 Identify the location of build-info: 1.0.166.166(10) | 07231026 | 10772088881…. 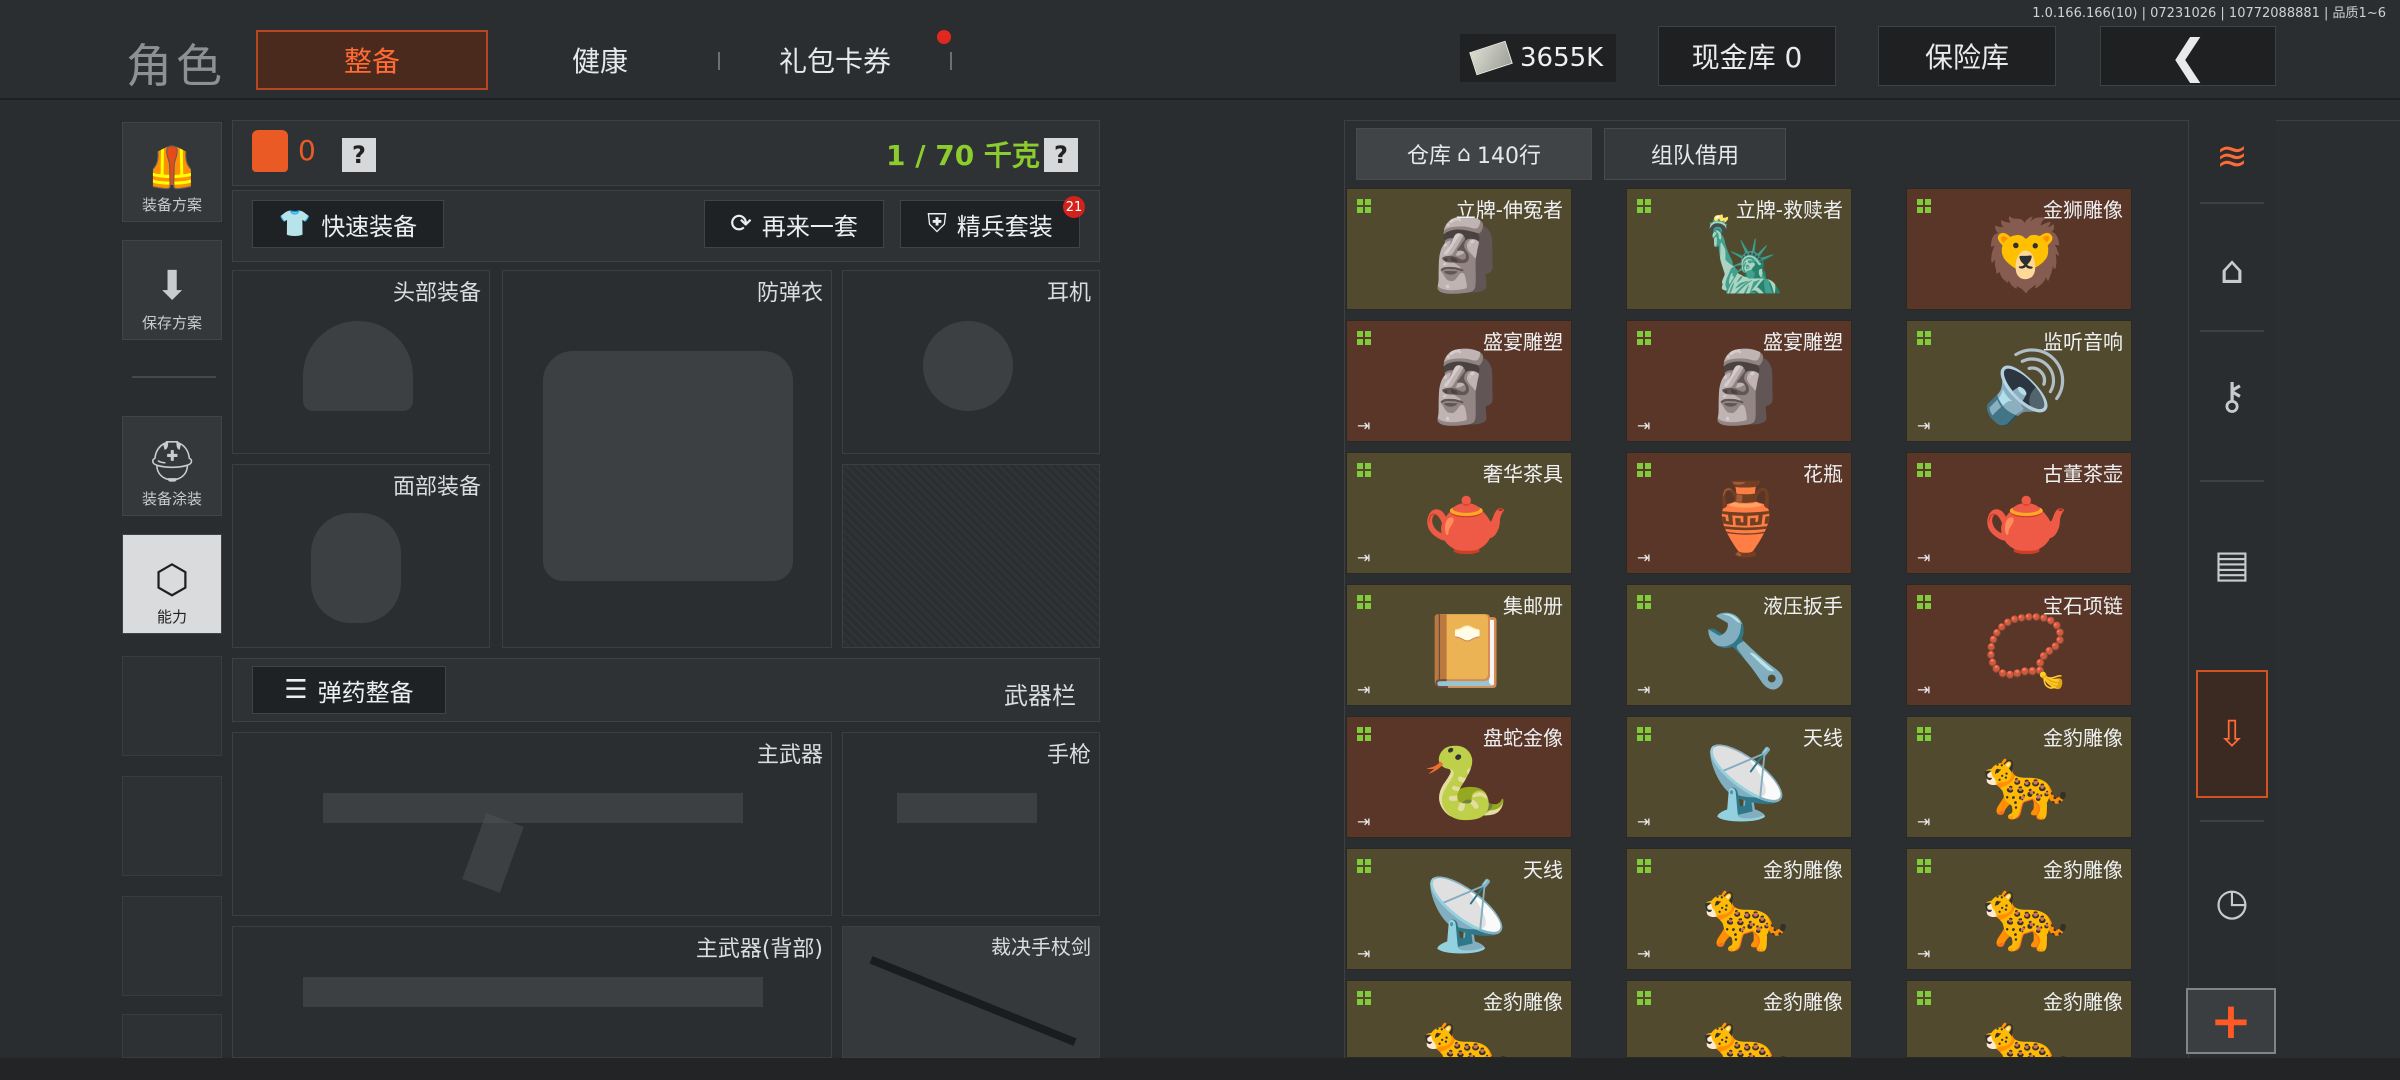
(2209, 13).